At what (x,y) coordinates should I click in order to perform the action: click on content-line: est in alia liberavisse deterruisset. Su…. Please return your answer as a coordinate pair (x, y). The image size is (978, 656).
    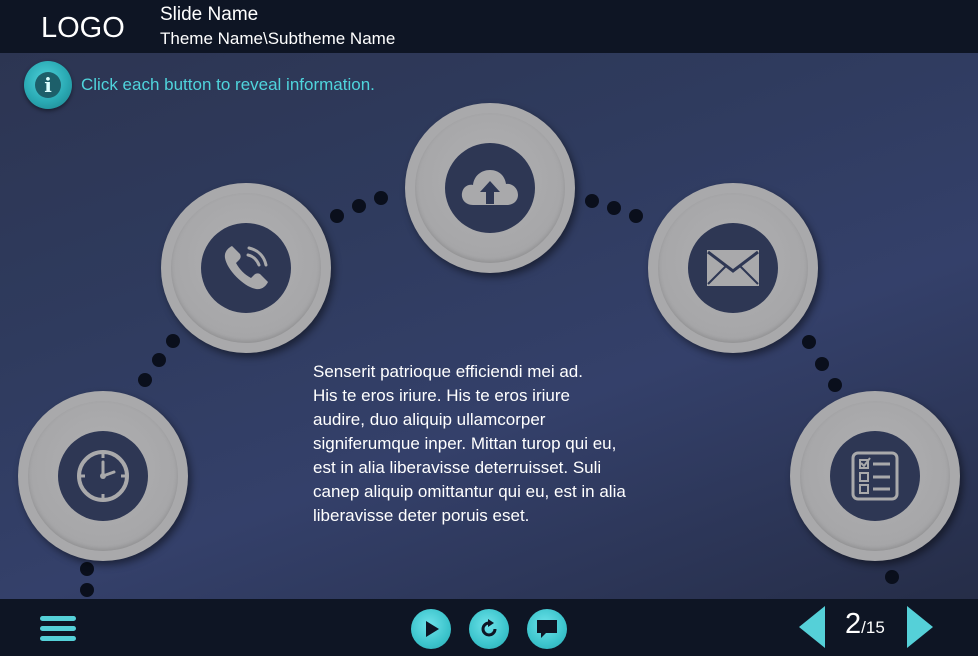
    Looking at the image, I should click on (457, 467).